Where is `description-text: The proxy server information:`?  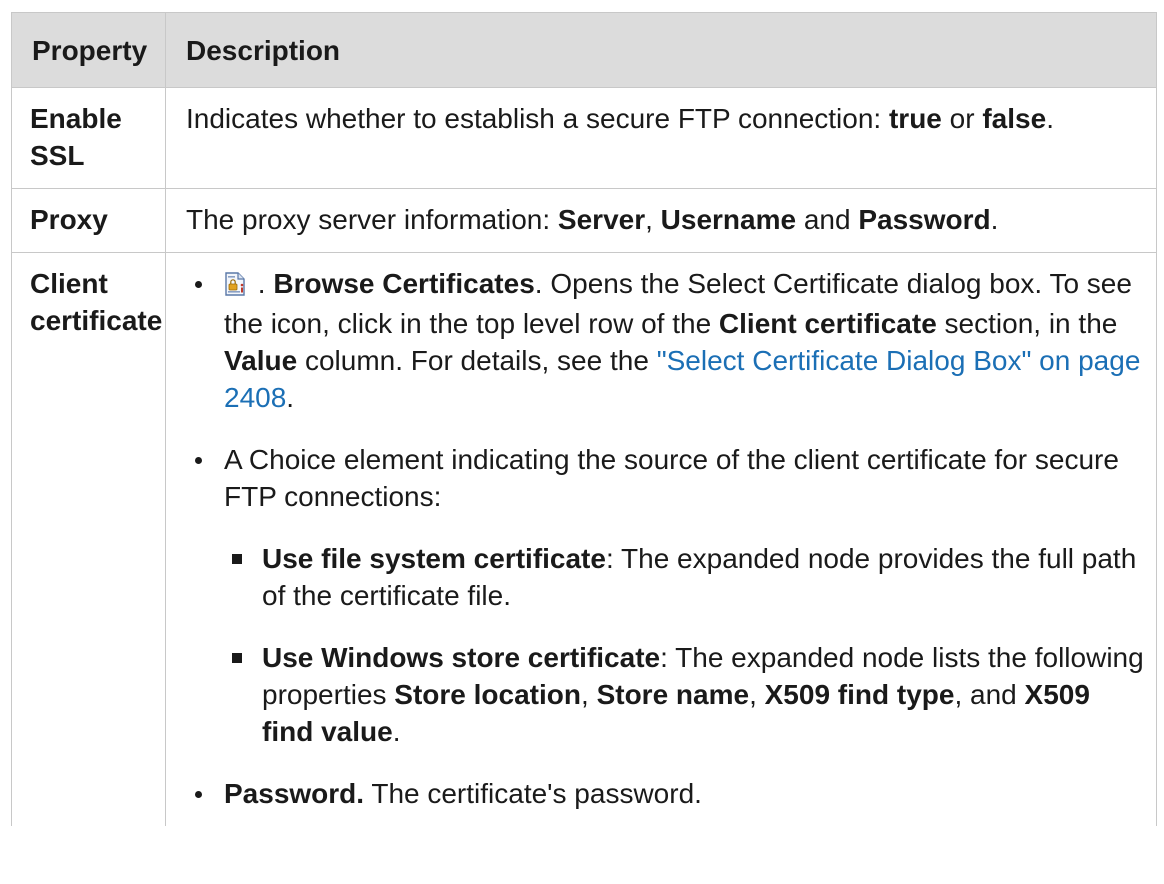
description-text: The proxy server information: is located at coordinates (372, 219).